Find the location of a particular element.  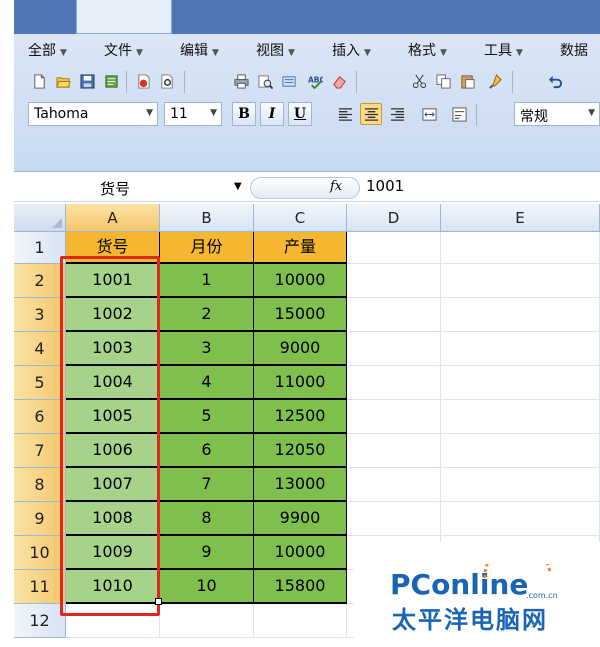

align-left-button is located at coordinates (345, 114).